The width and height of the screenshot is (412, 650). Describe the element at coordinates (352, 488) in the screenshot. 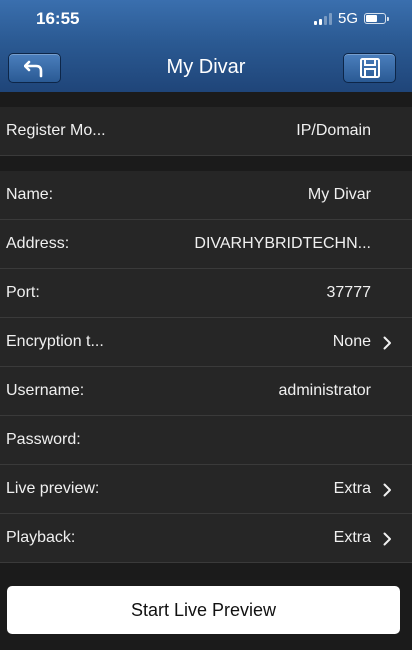

I see `live-preview-value: Extra` at that location.